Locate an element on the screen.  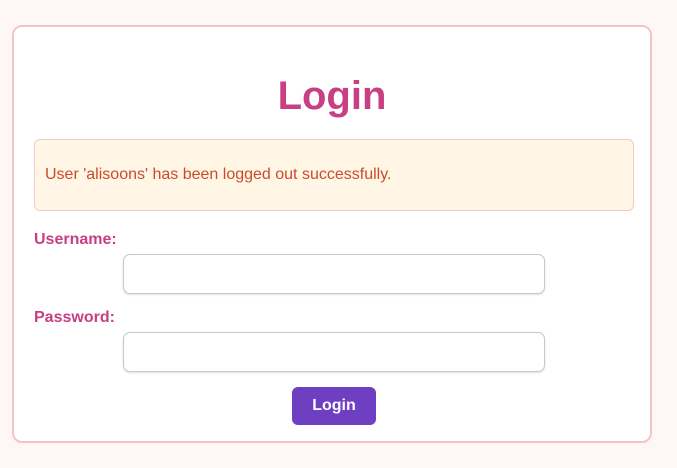
login-button: Login is located at coordinates (334, 406).